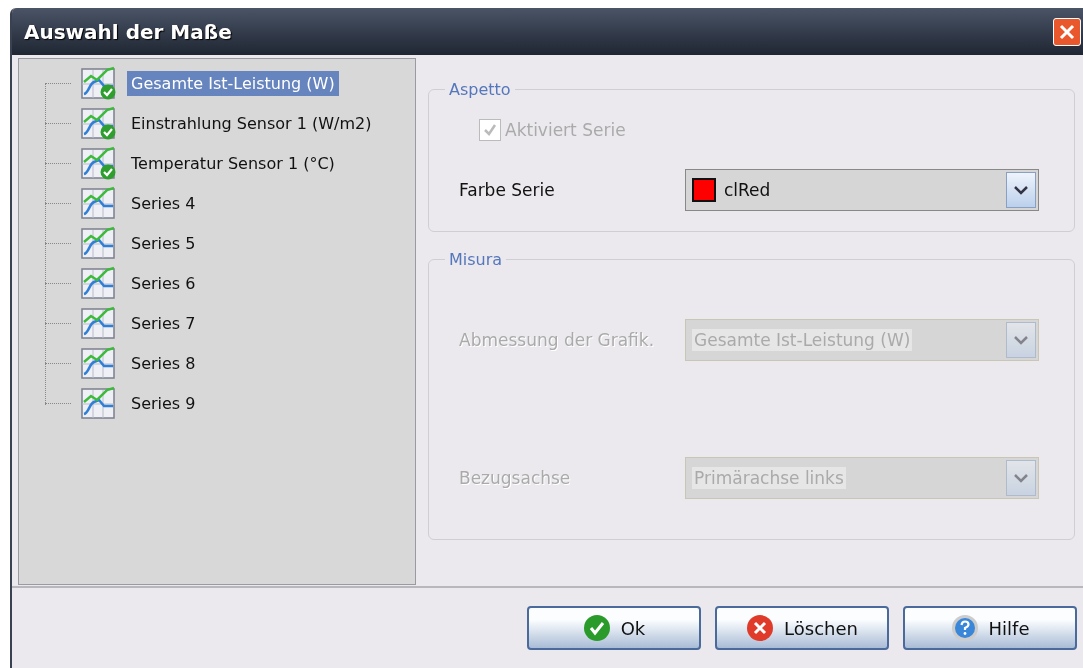 The image size is (1083, 668). I want to click on tree-item: Einstrahlung Sensor 1 (W/m2), so click(251, 123).